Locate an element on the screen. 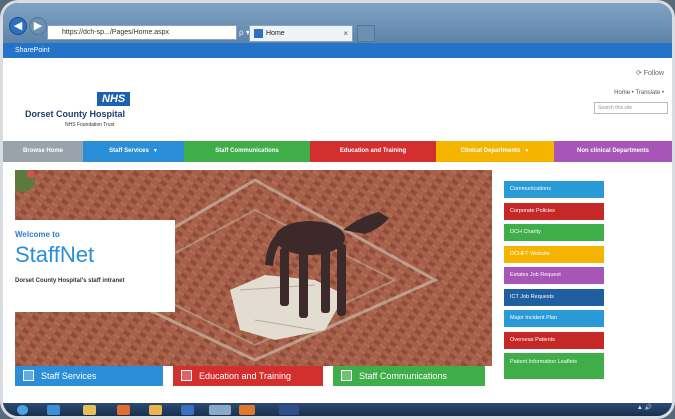 The width and height of the screenshot is (675, 419). welcome-to-label: Welcome to is located at coordinates (37, 234).